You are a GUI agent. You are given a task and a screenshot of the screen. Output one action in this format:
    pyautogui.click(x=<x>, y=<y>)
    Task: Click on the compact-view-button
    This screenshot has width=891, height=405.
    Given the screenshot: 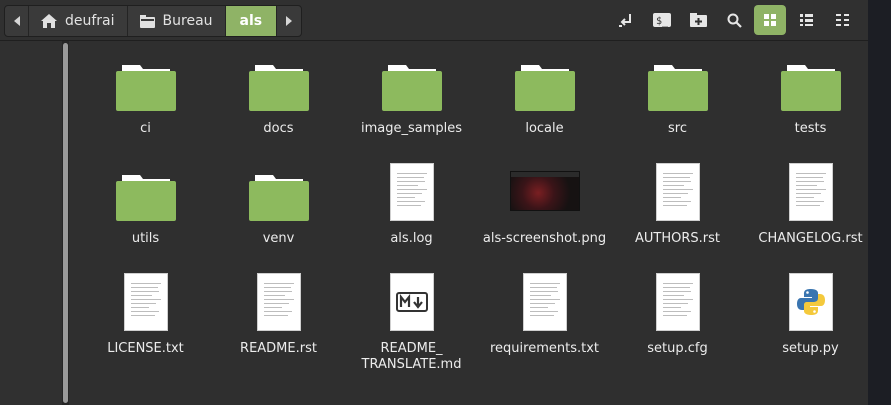 What is the action you would take?
    pyautogui.click(x=842, y=20)
    